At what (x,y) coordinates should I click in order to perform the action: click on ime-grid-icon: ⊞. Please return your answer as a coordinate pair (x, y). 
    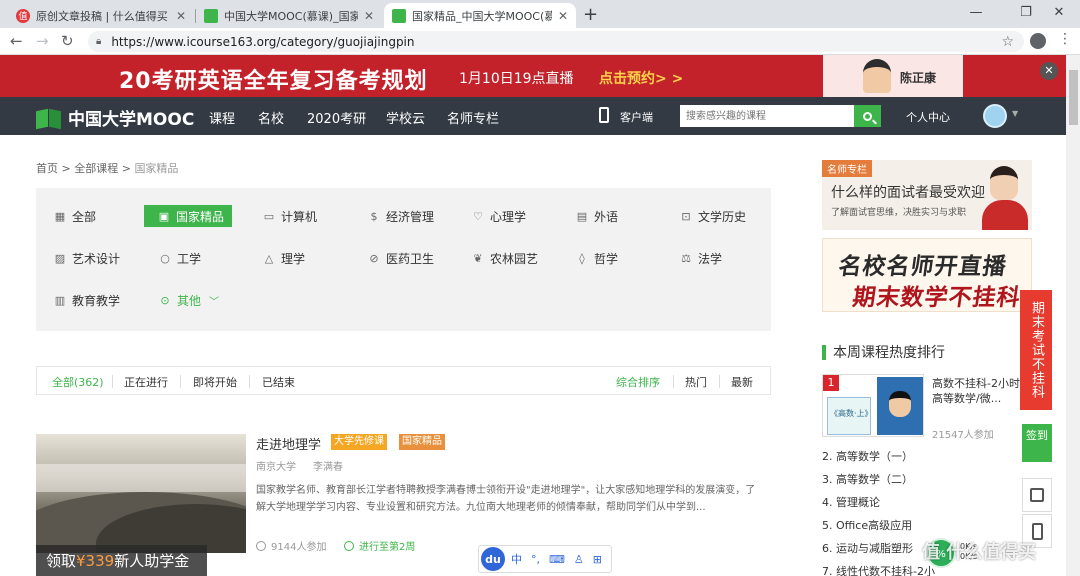
    Looking at the image, I should click on (597, 559).